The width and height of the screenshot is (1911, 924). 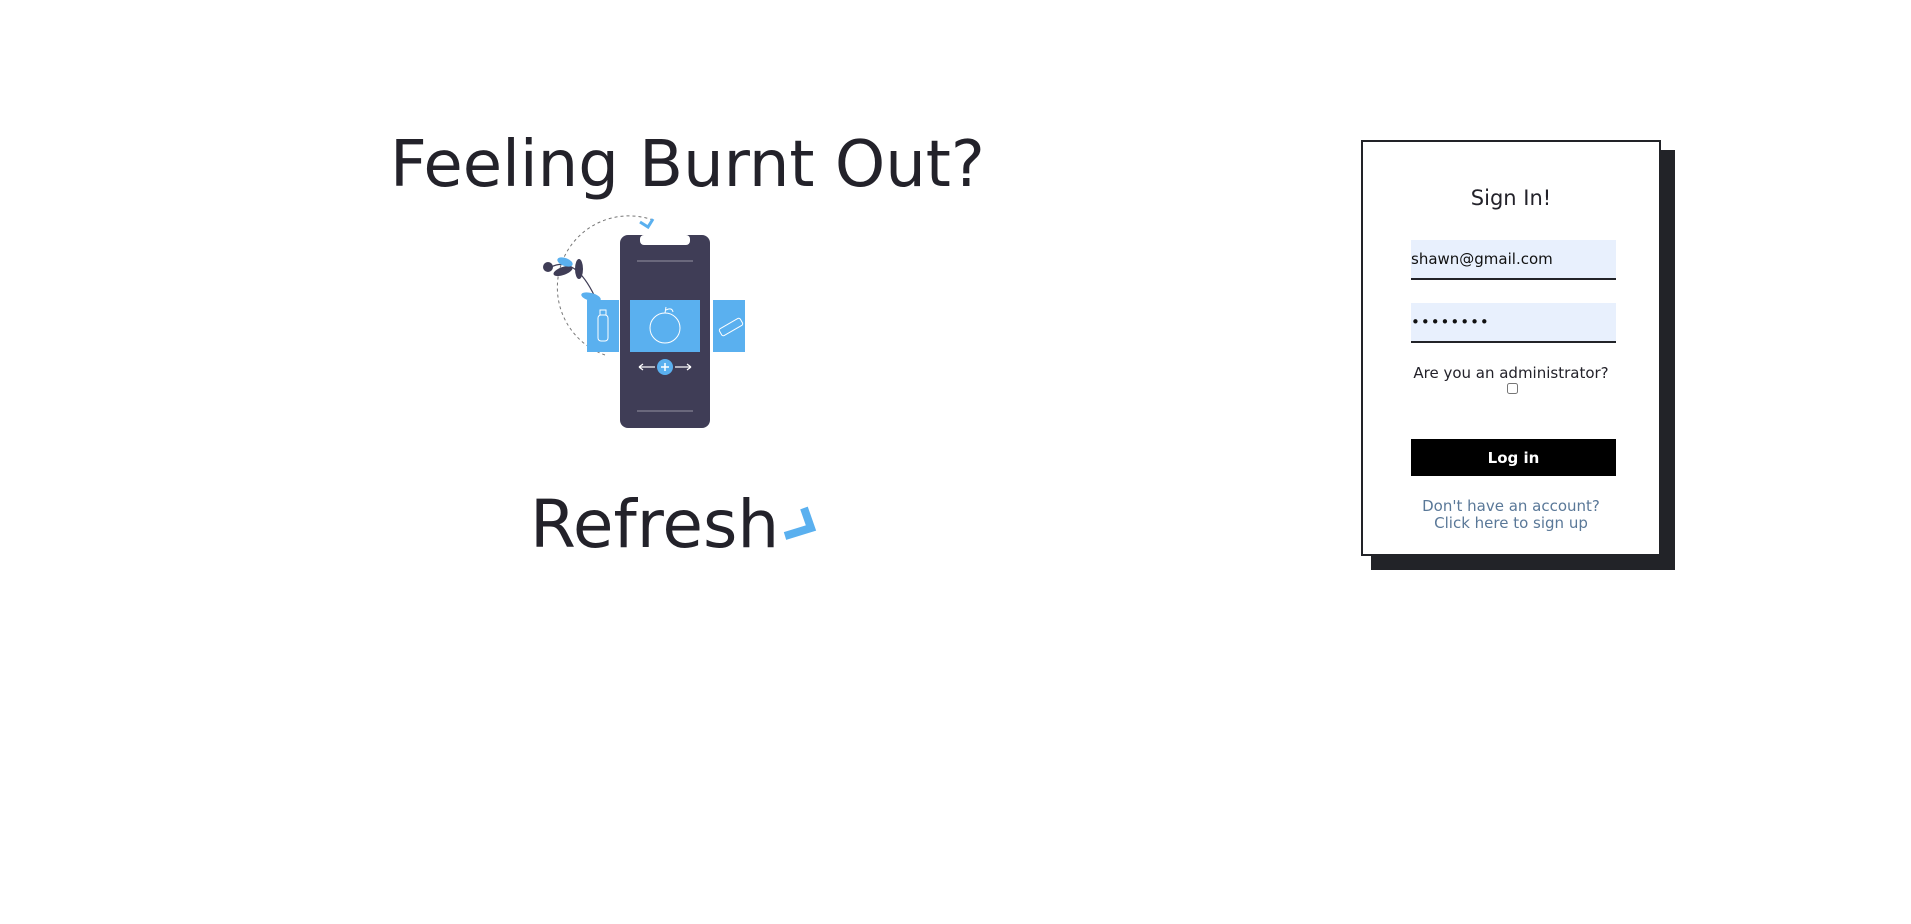 I want to click on phone-food-illustration-icon, so click(x=644, y=321).